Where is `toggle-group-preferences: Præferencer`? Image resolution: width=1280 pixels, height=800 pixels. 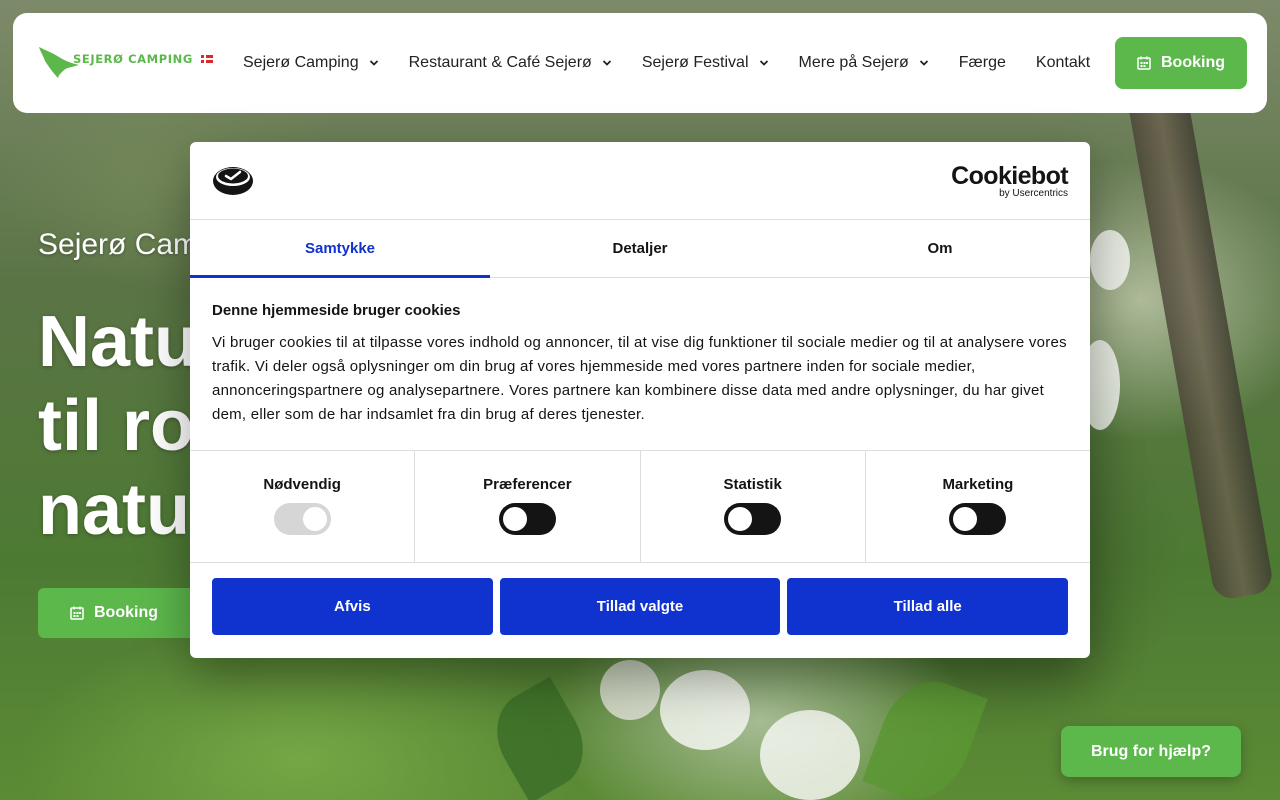 toggle-group-preferences: Præferencer is located at coordinates (528, 506).